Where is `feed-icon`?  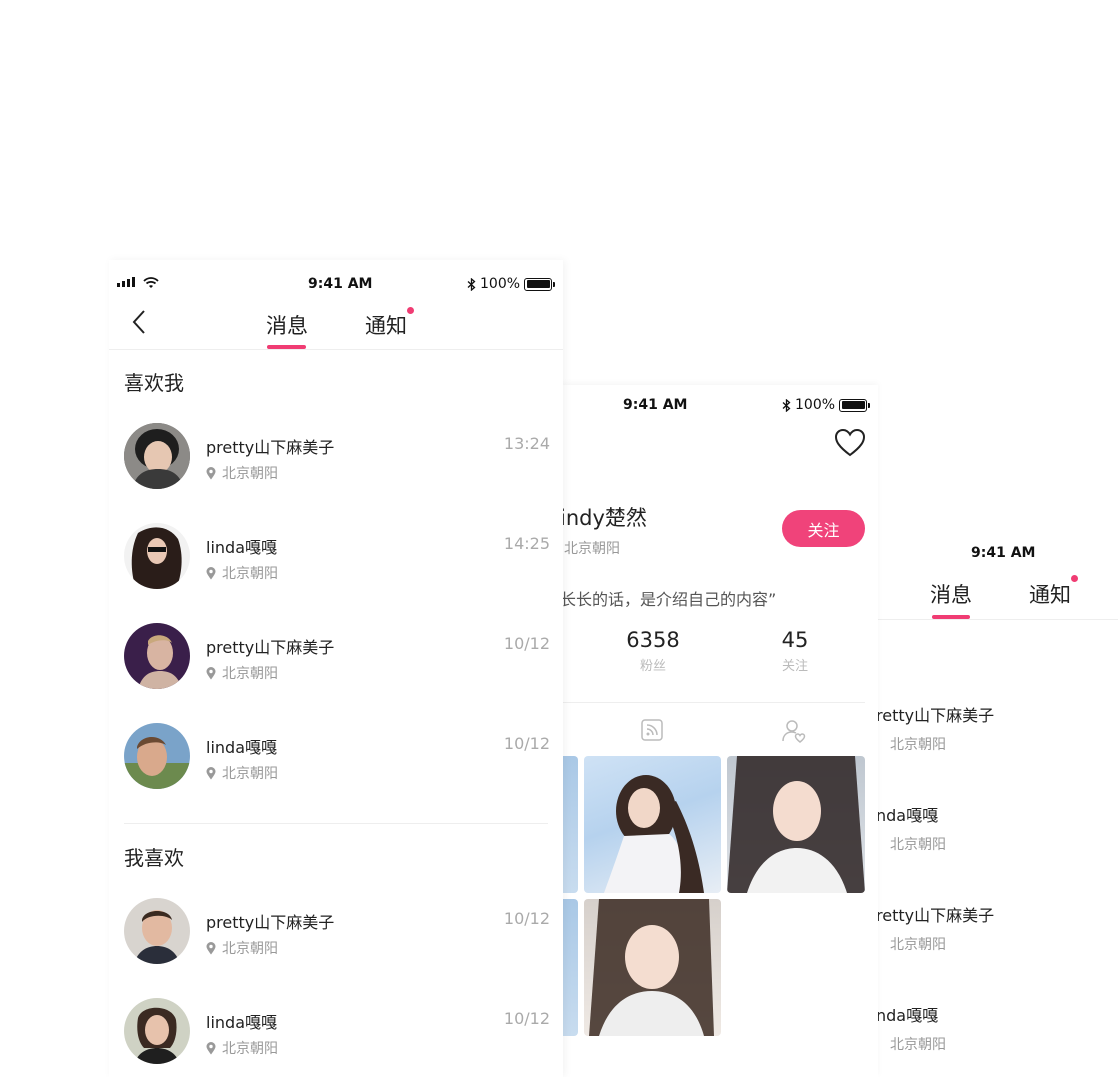 feed-icon is located at coordinates (652, 730).